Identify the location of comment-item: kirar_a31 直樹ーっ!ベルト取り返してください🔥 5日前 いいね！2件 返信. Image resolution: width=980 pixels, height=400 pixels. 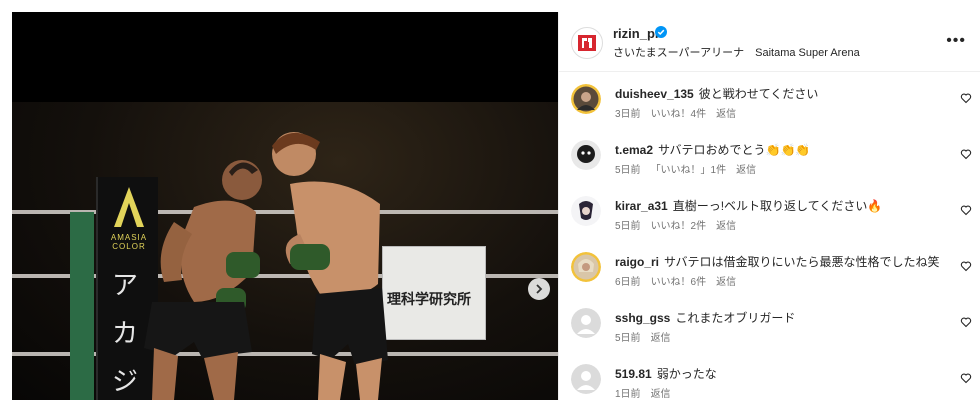
(769, 212).